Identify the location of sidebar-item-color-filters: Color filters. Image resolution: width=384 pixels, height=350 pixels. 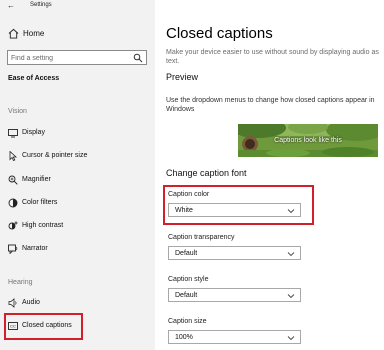
(78, 204).